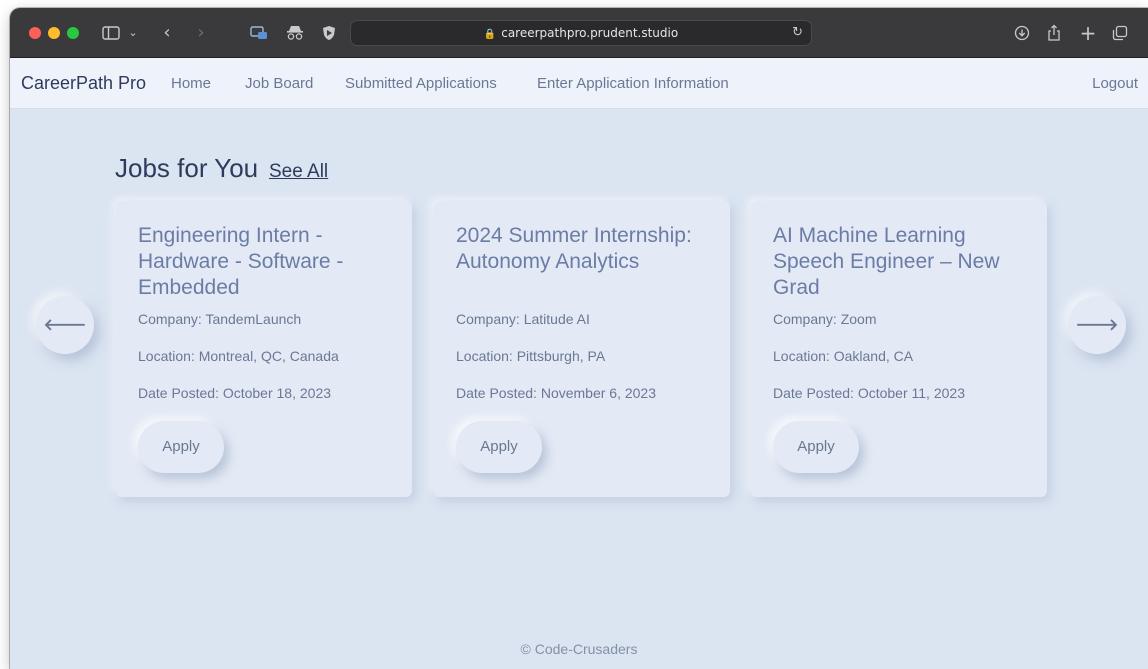  I want to click on nav-job-board-link: Job Board, so click(279, 83).